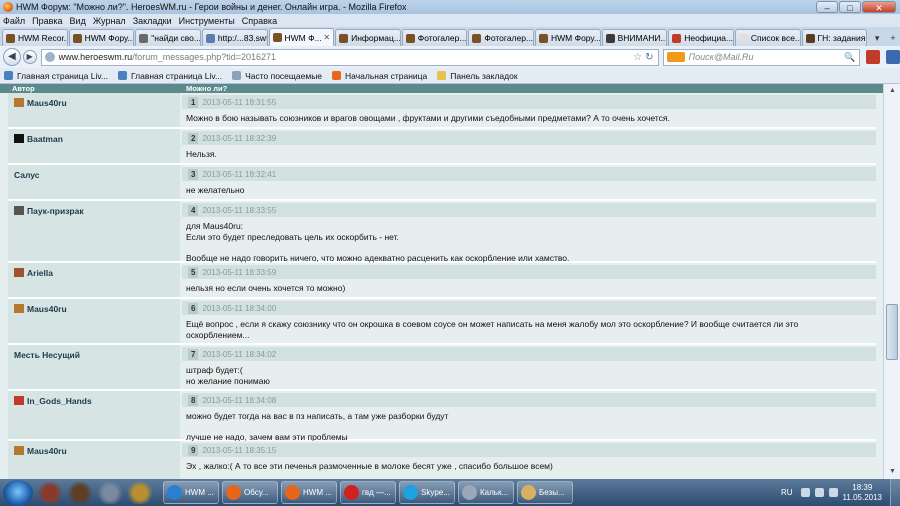 This screenshot has height=506, width=900. Describe the element at coordinates (892, 91) in the screenshot. I see `scroll-up-arrow: ▲` at that location.